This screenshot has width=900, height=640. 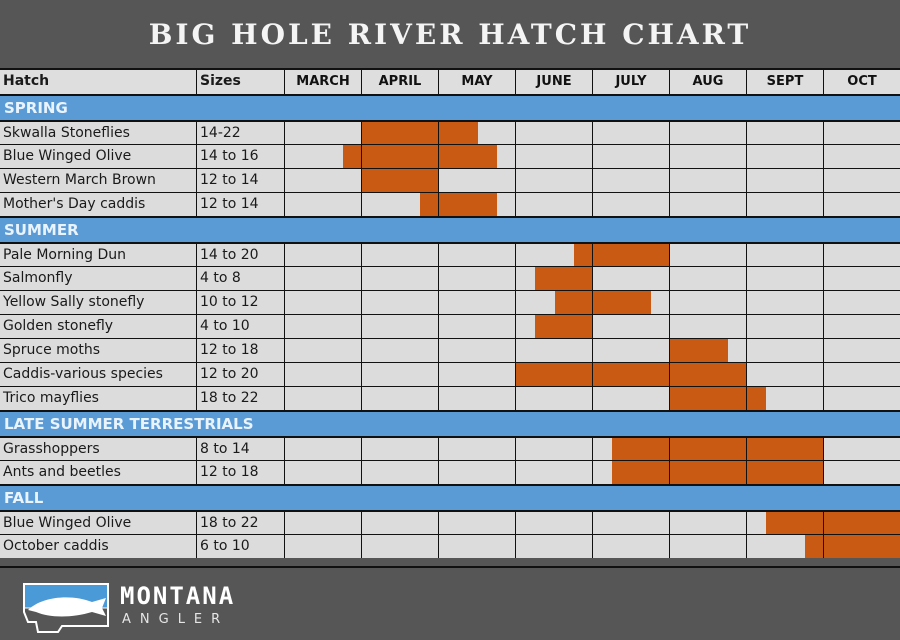 What do you see at coordinates (98, 374) in the screenshot?
I see `hatch-name: Caddis-various species` at bounding box center [98, 374].